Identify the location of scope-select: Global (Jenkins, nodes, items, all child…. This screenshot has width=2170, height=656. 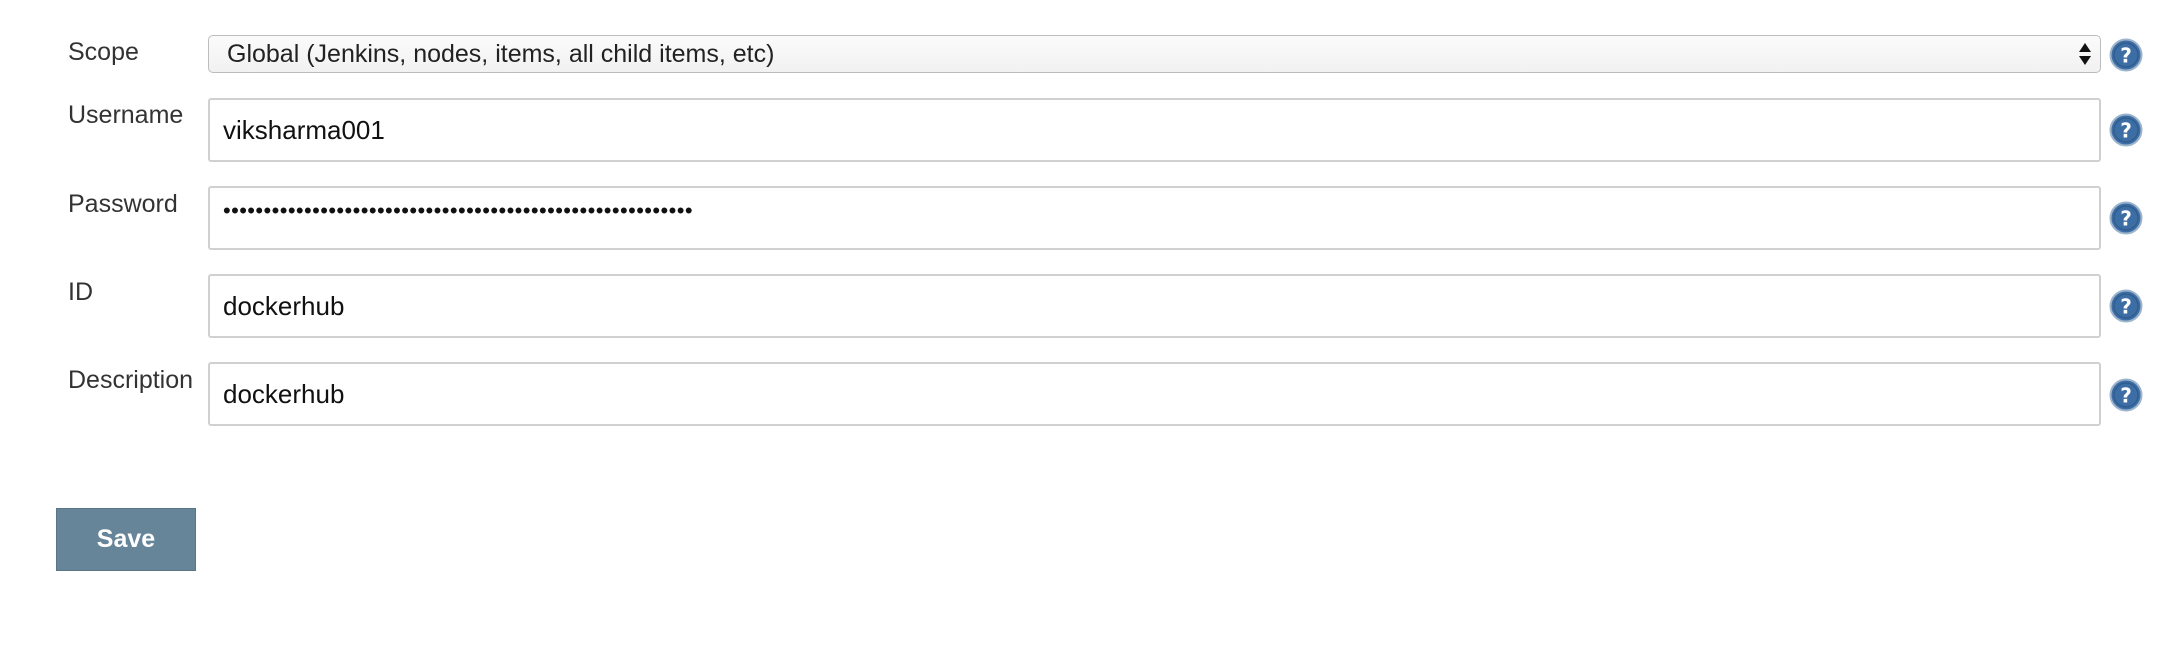
(1154, 54).